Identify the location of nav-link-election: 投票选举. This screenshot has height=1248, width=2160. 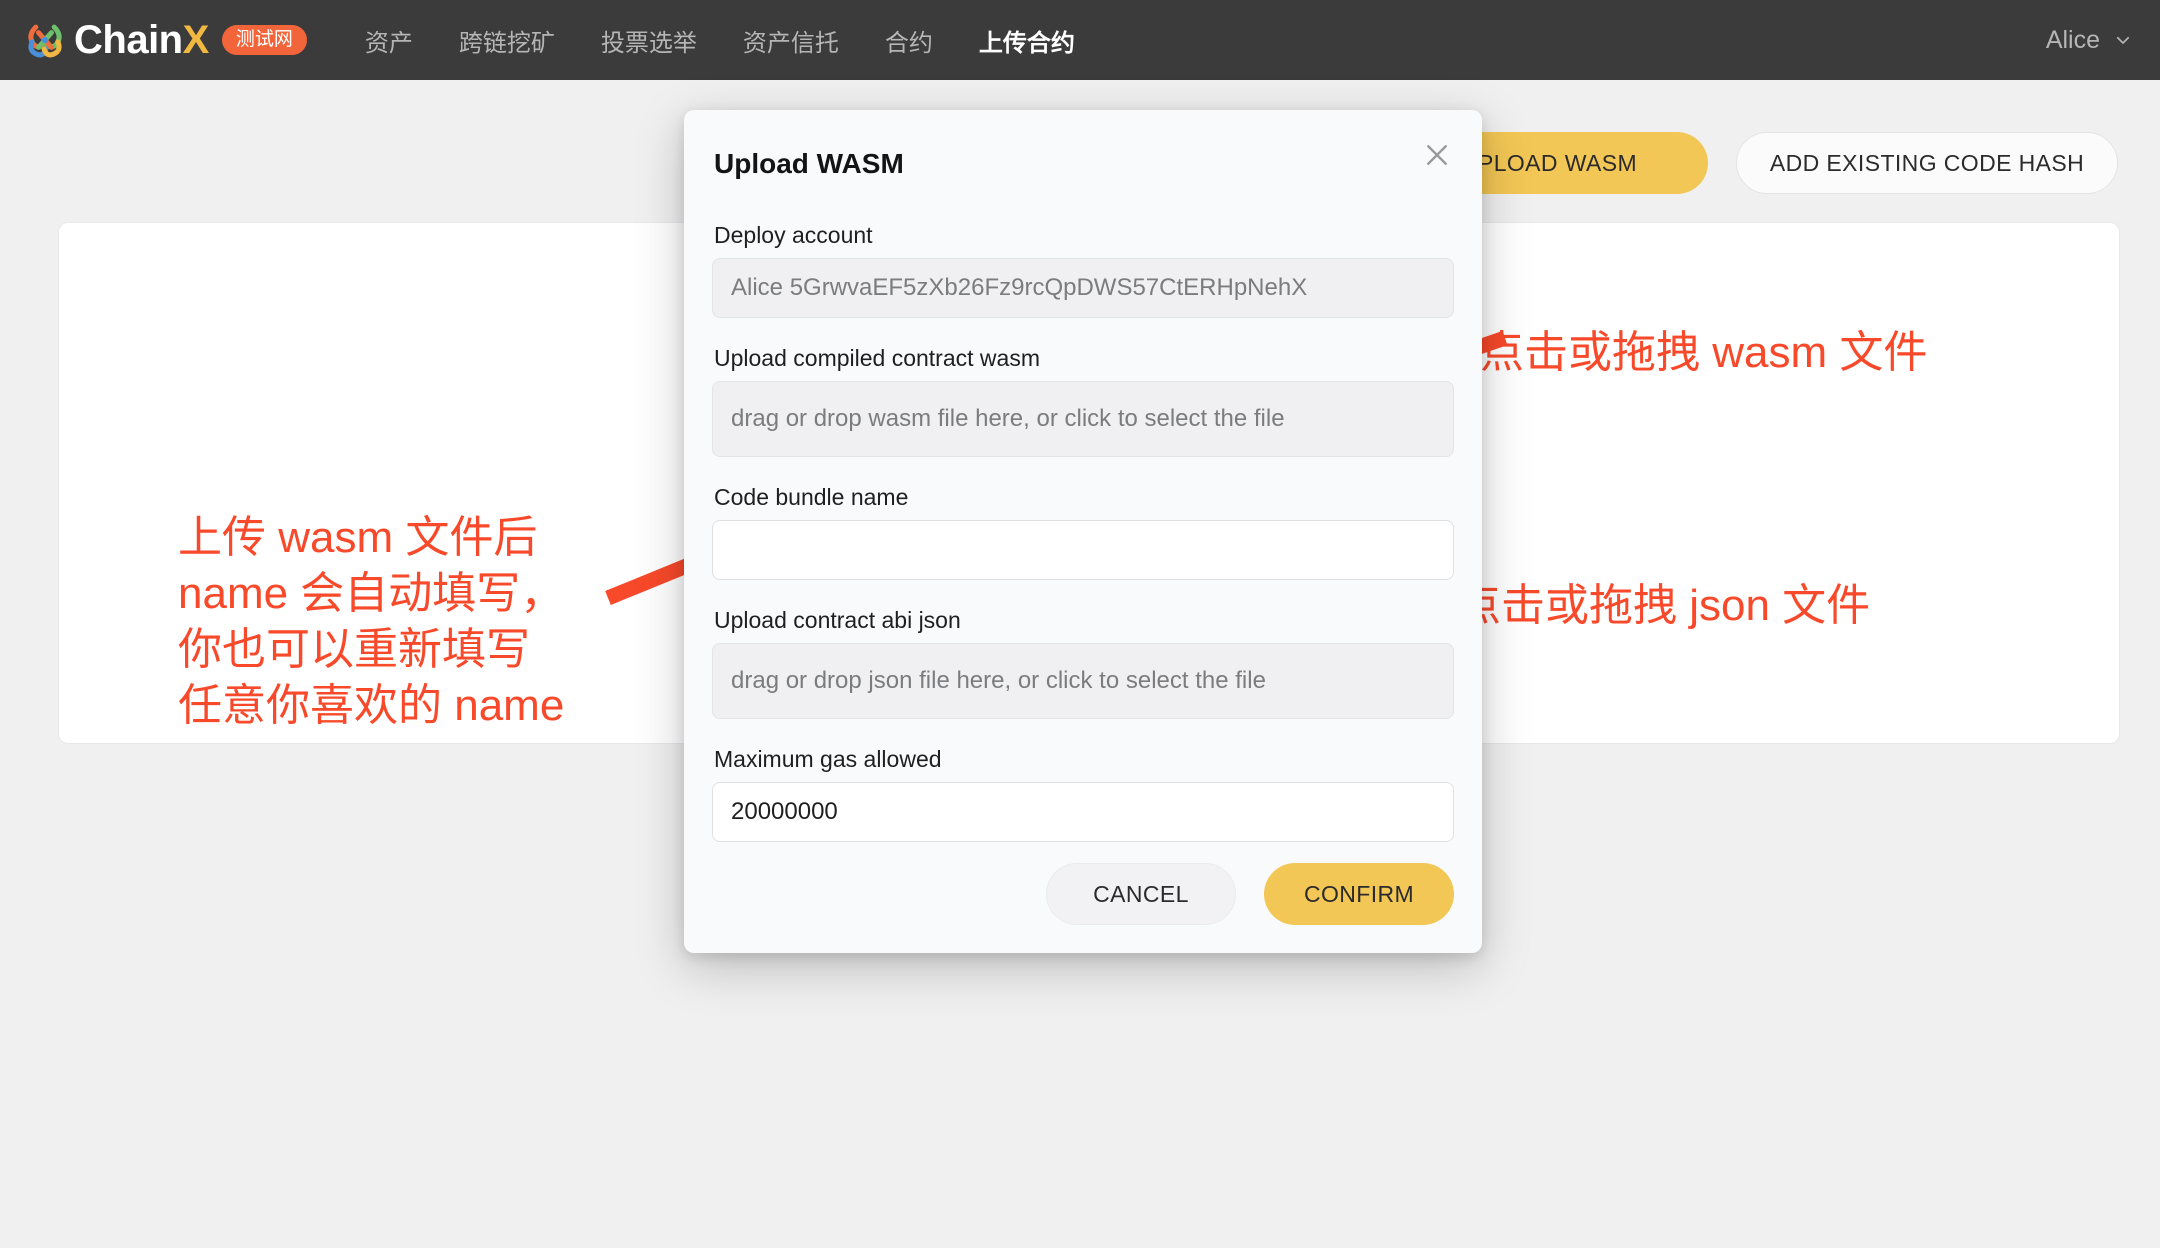
(649, 40).